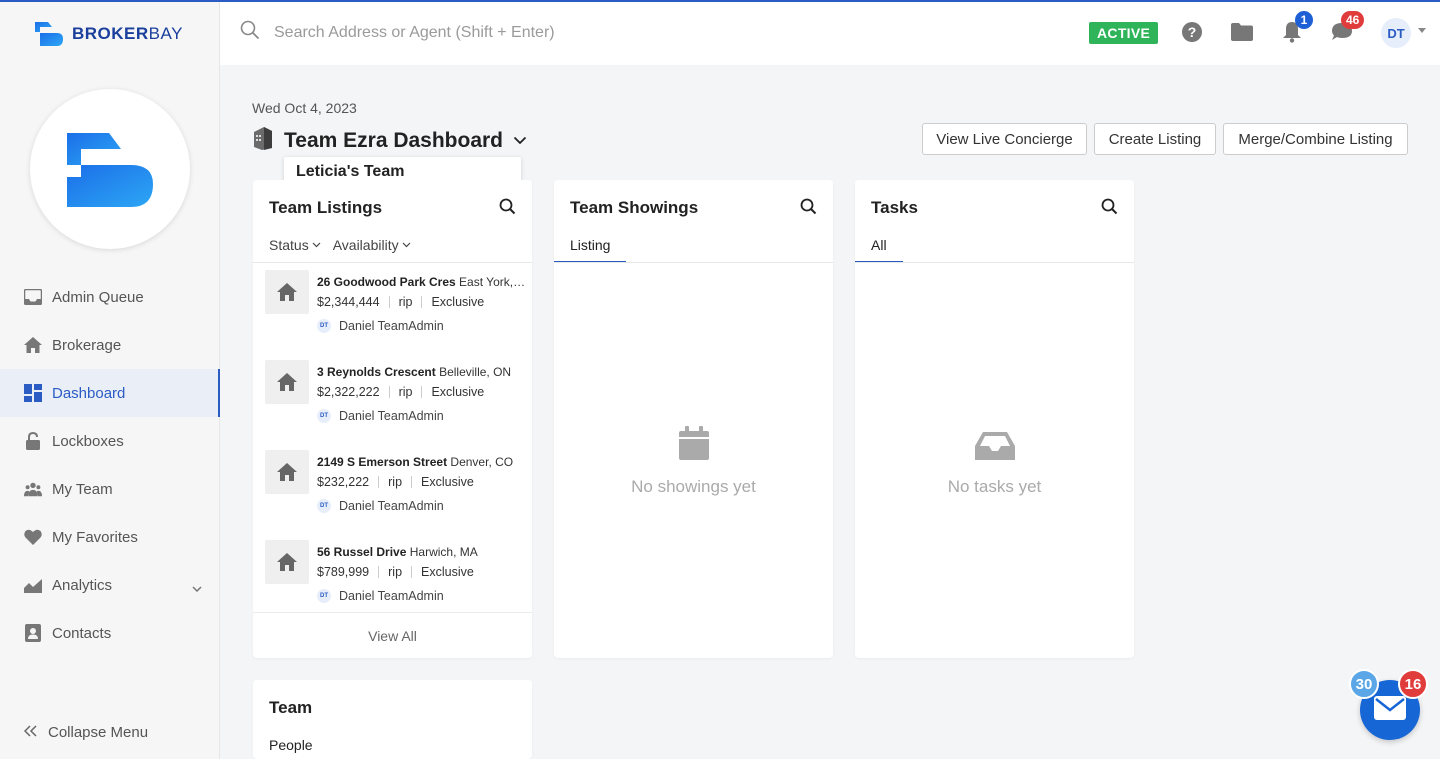  Describe the element at coordinates (291, 707) in the screenshot. I see `card-title: Team` at that location.